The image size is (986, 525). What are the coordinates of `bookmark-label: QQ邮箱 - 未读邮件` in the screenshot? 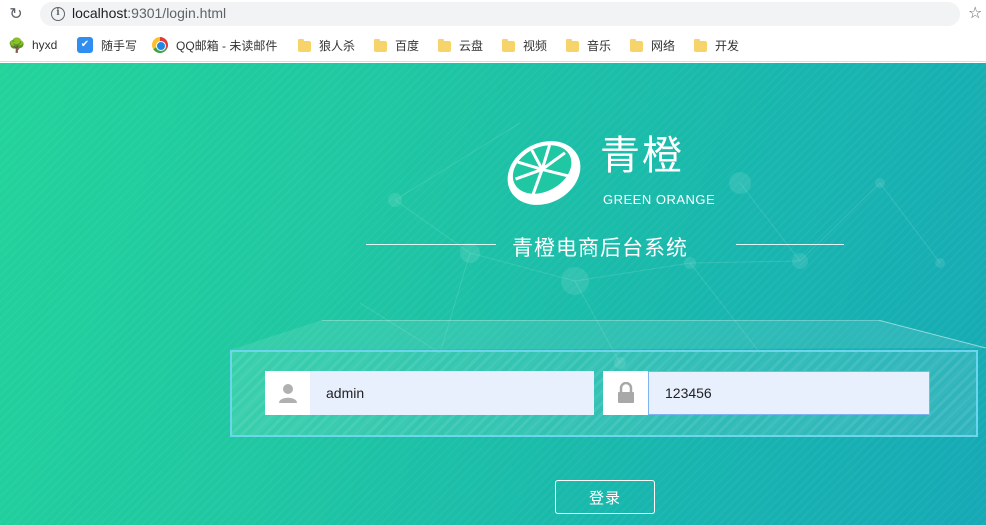 It's located at (227, 45).